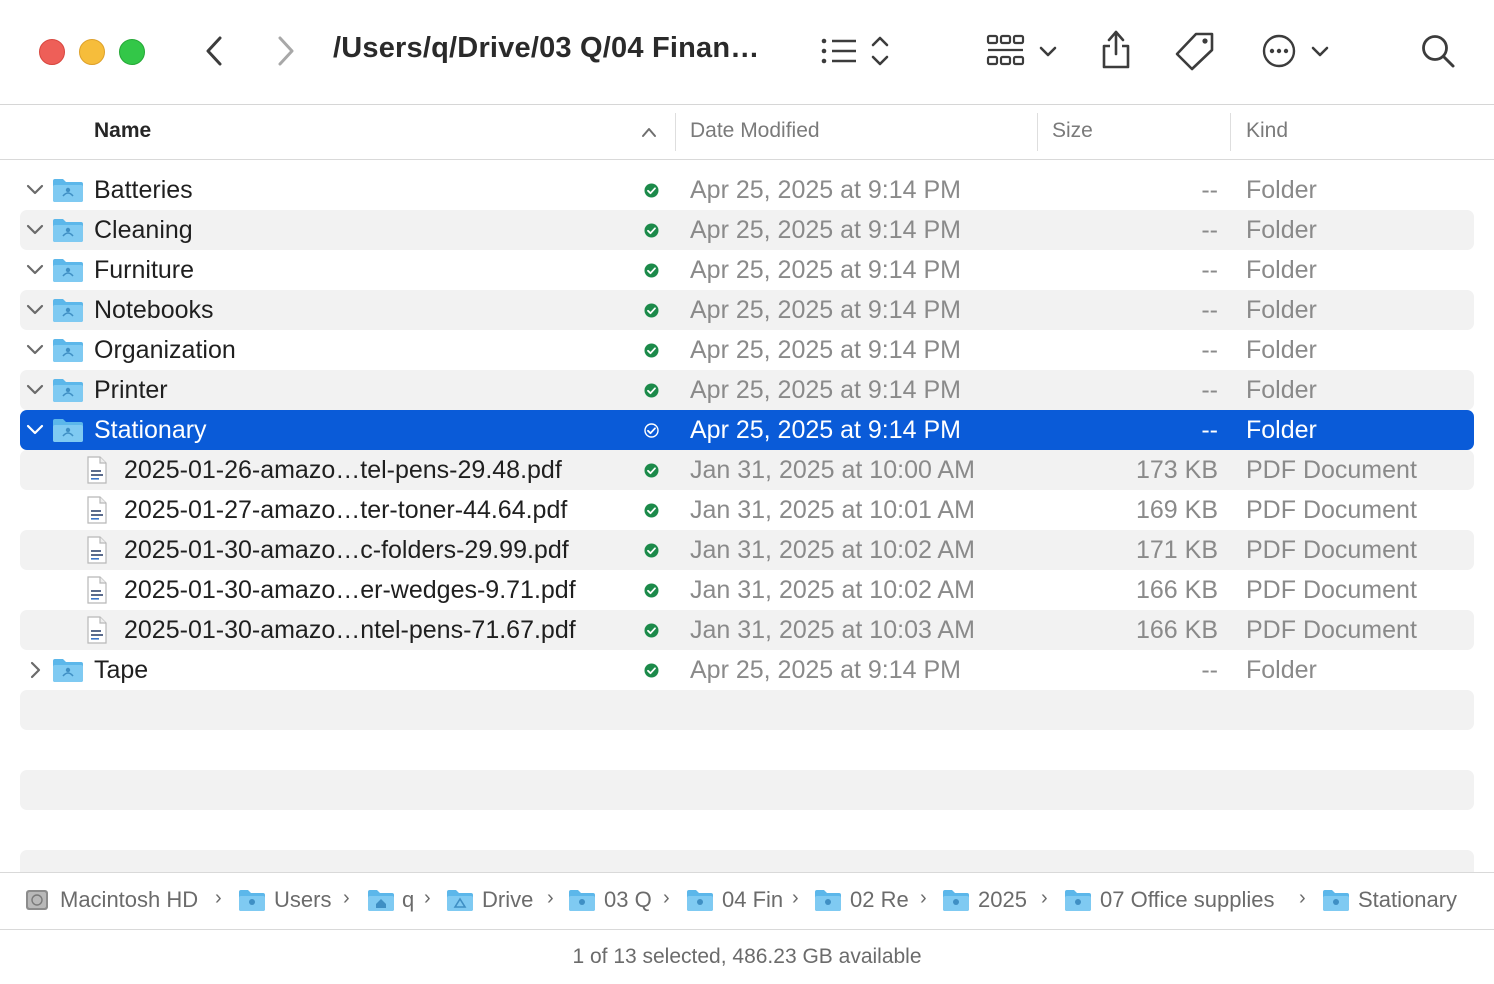 The image size is (1494, 984). What do you see at coordinates (1002, 900) in the screenshot?
I see `pathbar-item-2025: 2025` at bounding box center [1002, 900].